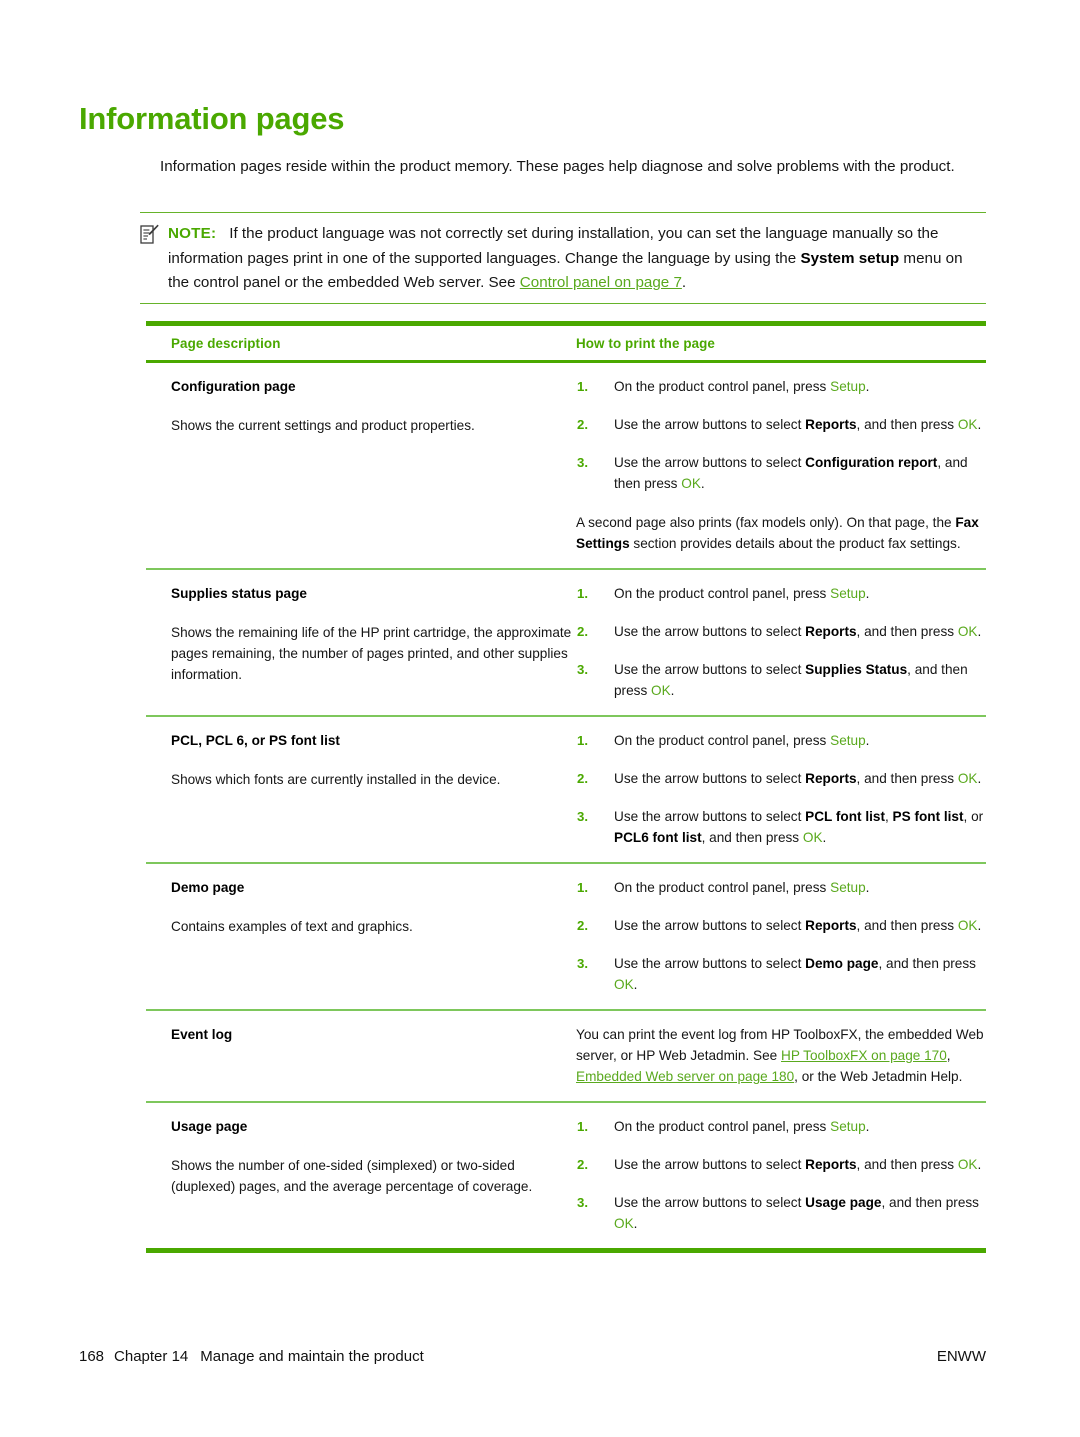 This screenshot has width=1080, height=1437. Describe the element at coordinates (312, 1356) in the screenshot. I see `footer-chapter-title: Manage and maintain the product` at that location.